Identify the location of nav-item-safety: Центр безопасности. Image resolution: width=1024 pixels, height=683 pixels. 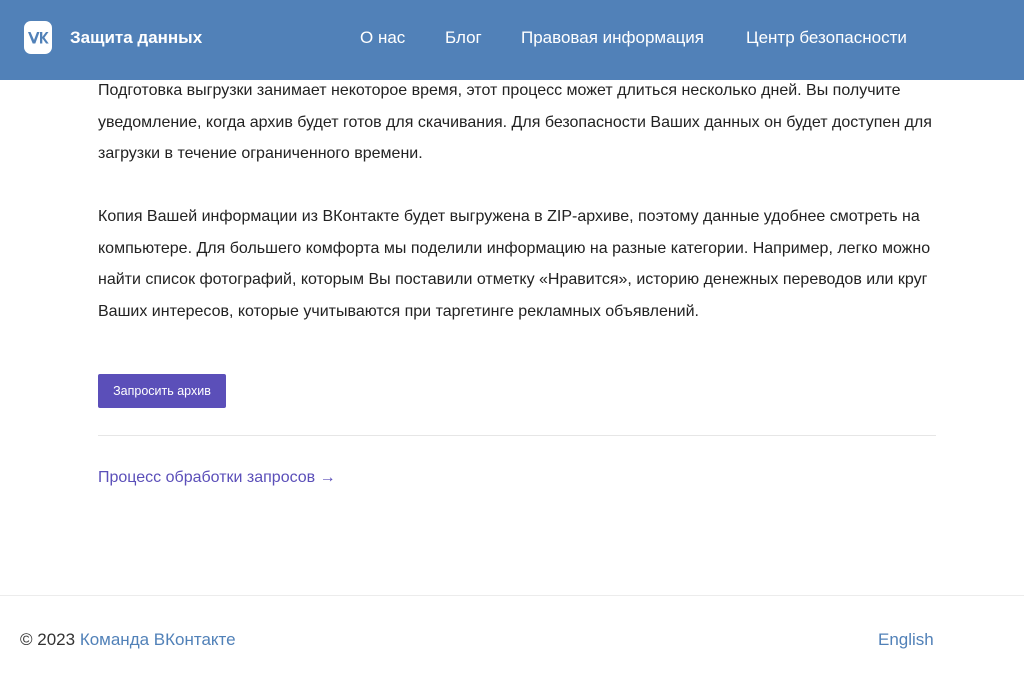
(826, 38).